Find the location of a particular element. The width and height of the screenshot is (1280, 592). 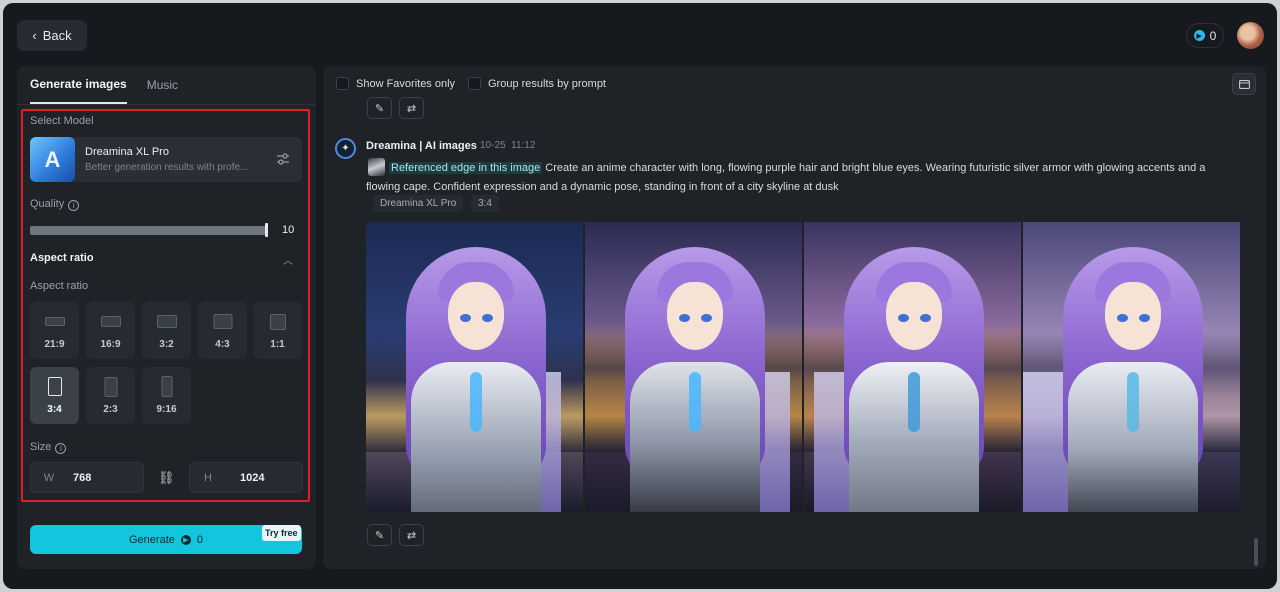

folder-icon is located at coordinates (1244, 84).